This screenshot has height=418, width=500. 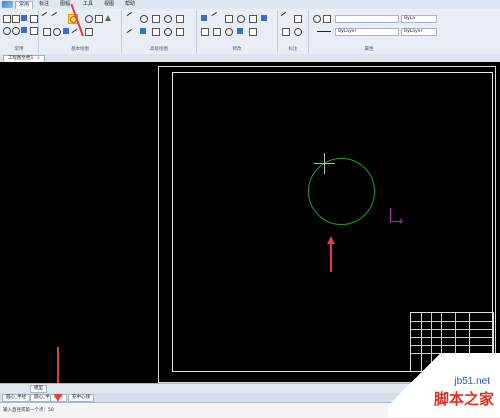 I want to click on tolerance-icon, so click(x=298, y=32).